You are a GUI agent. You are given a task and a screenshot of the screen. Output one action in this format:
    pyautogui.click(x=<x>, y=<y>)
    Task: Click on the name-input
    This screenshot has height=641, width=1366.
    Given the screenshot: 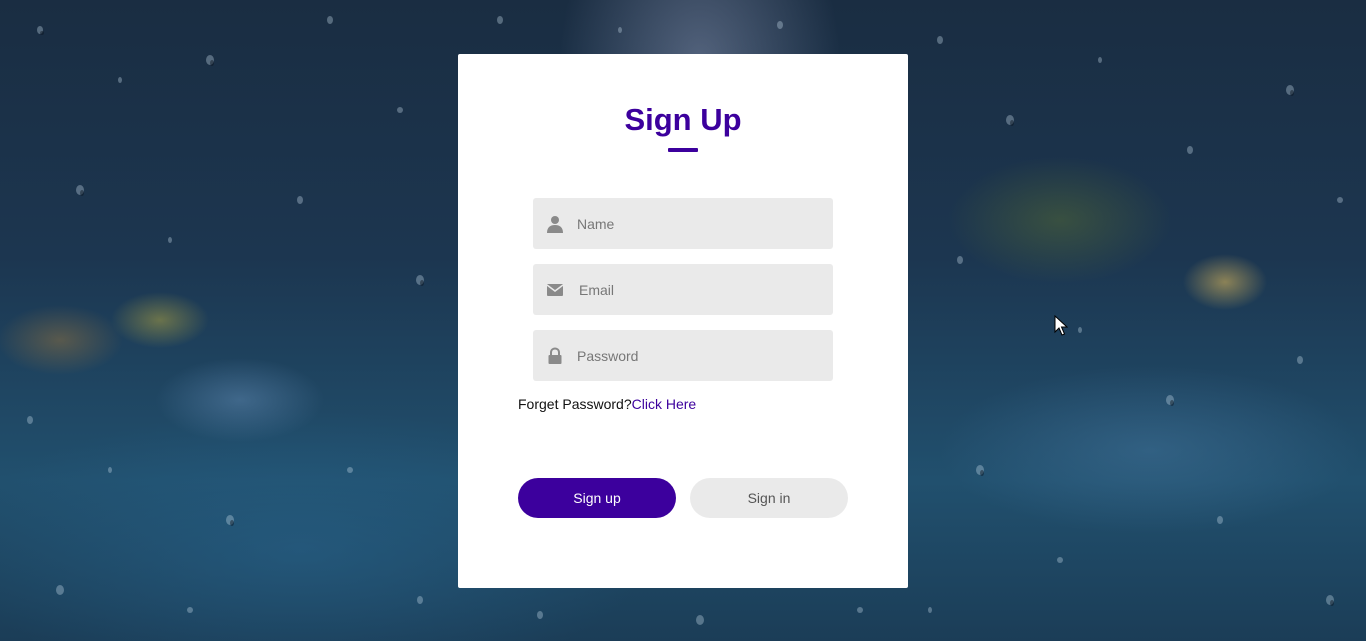 What is the action you would take?
    pyautogui.click(x=697, y=223)
    